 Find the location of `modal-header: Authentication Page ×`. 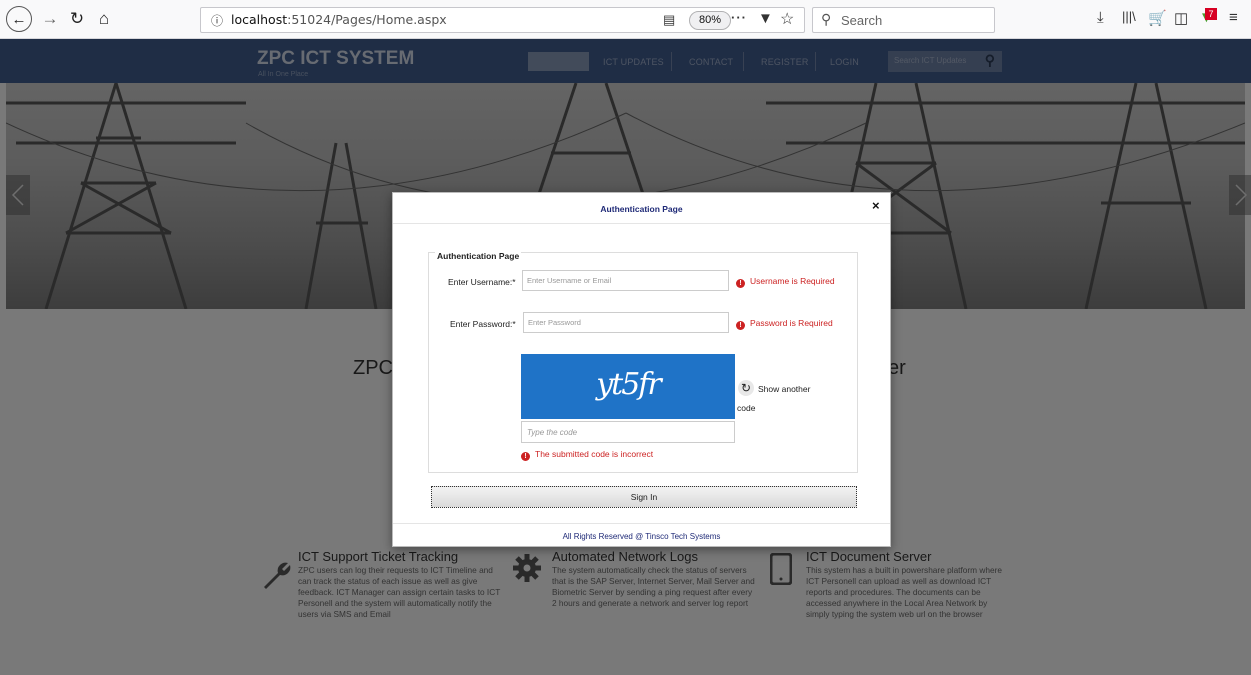

modal-header: Authentication Page × is located at coordinates (641, 208).